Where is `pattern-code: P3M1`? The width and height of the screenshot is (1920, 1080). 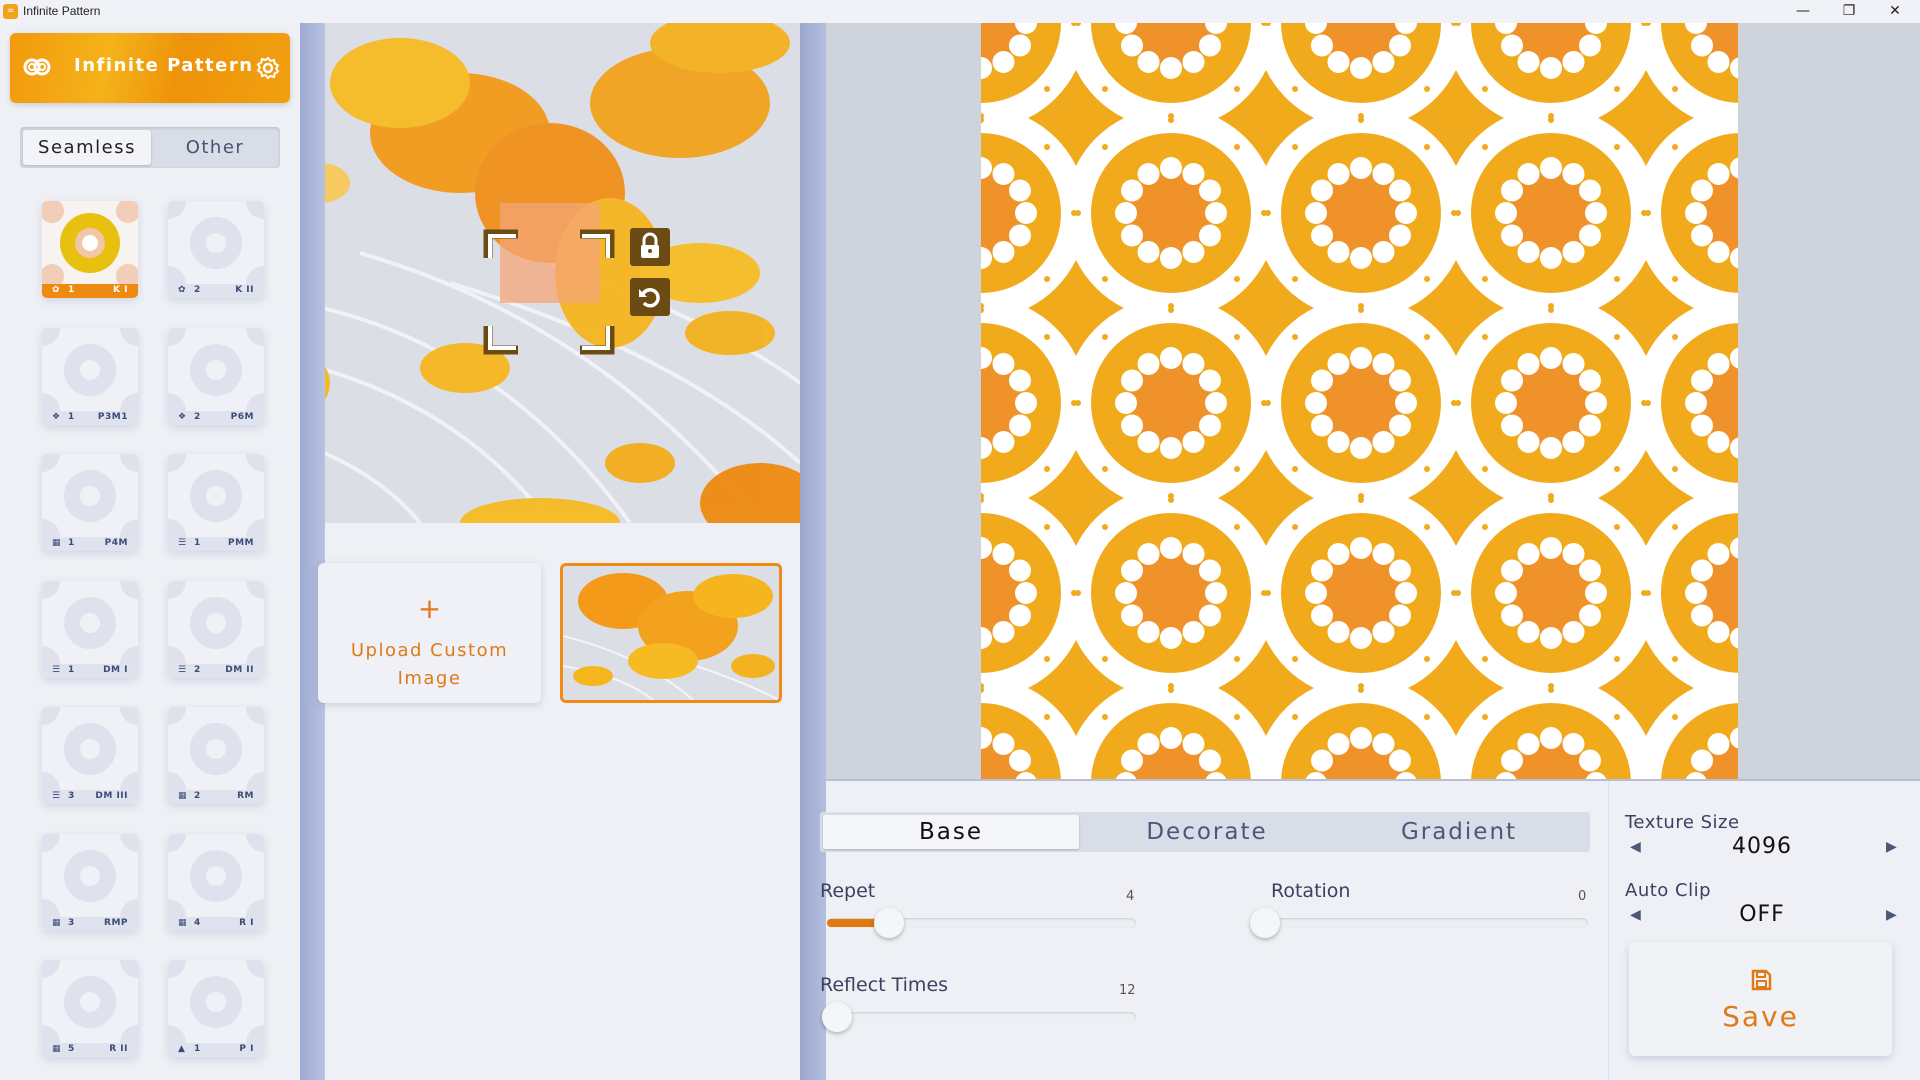 pattern-code: P3M1 is located at coordinates (112, 416).